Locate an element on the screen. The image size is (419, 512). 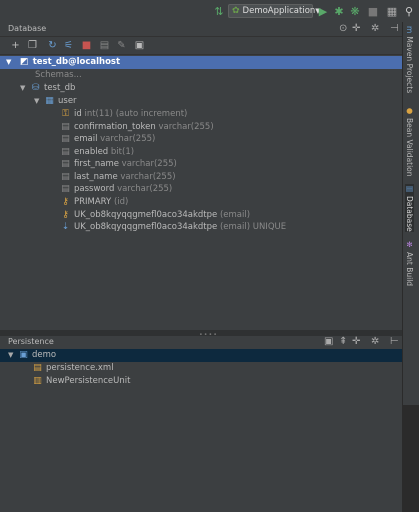
tree-item-column: ▤ enabled bit(1) is located at coordinates (97, 152).